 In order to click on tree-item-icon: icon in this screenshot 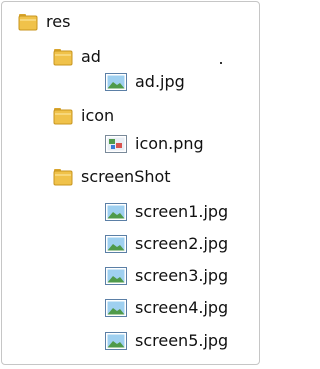, I will do `click(83, 116)`.